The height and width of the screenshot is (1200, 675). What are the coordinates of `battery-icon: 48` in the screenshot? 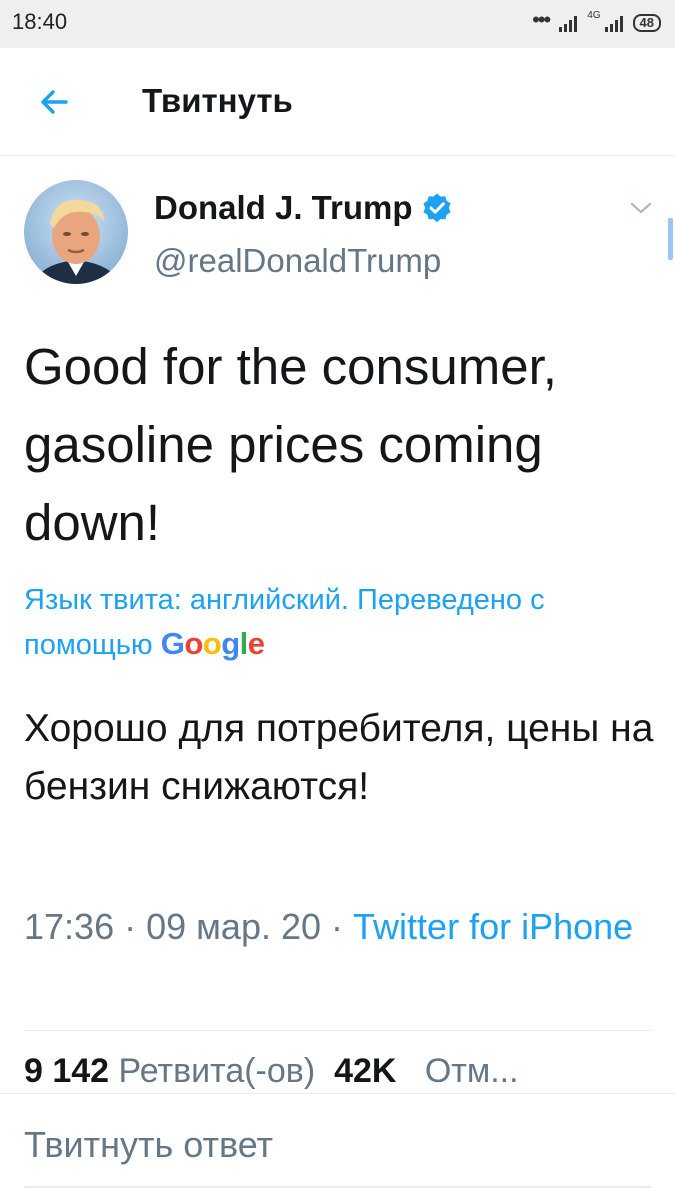 It's located at (646, 23).